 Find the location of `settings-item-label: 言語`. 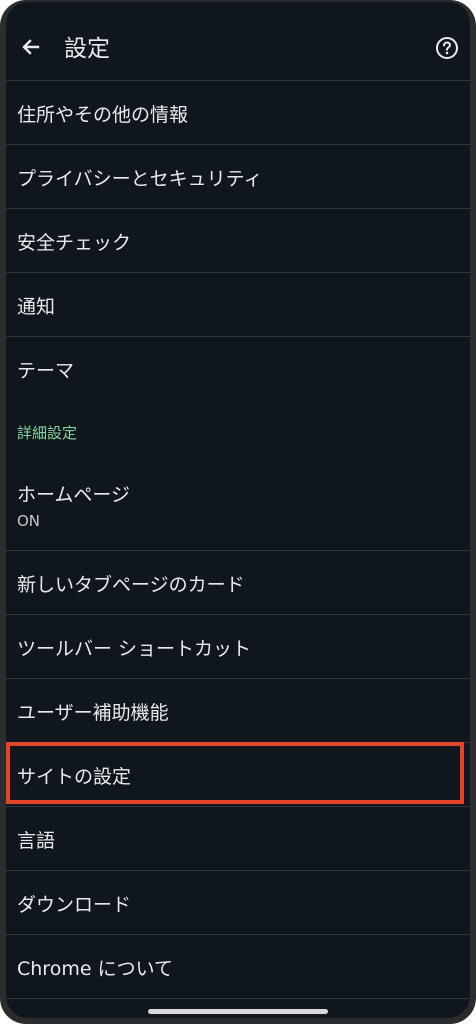

settings-item-label: 言語 is located at coordinates (36, 841).